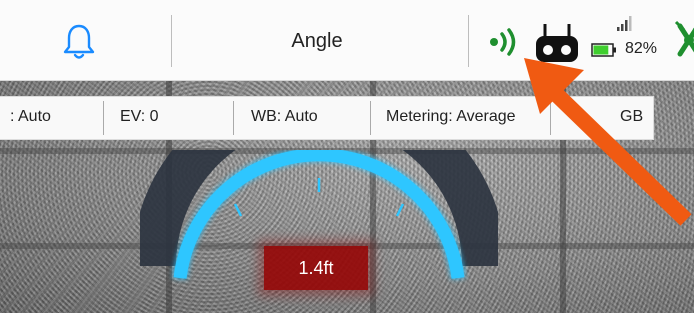  Describe the element at coordinates (79, 42) in the screenshot. I see `bell-icon` at that location.